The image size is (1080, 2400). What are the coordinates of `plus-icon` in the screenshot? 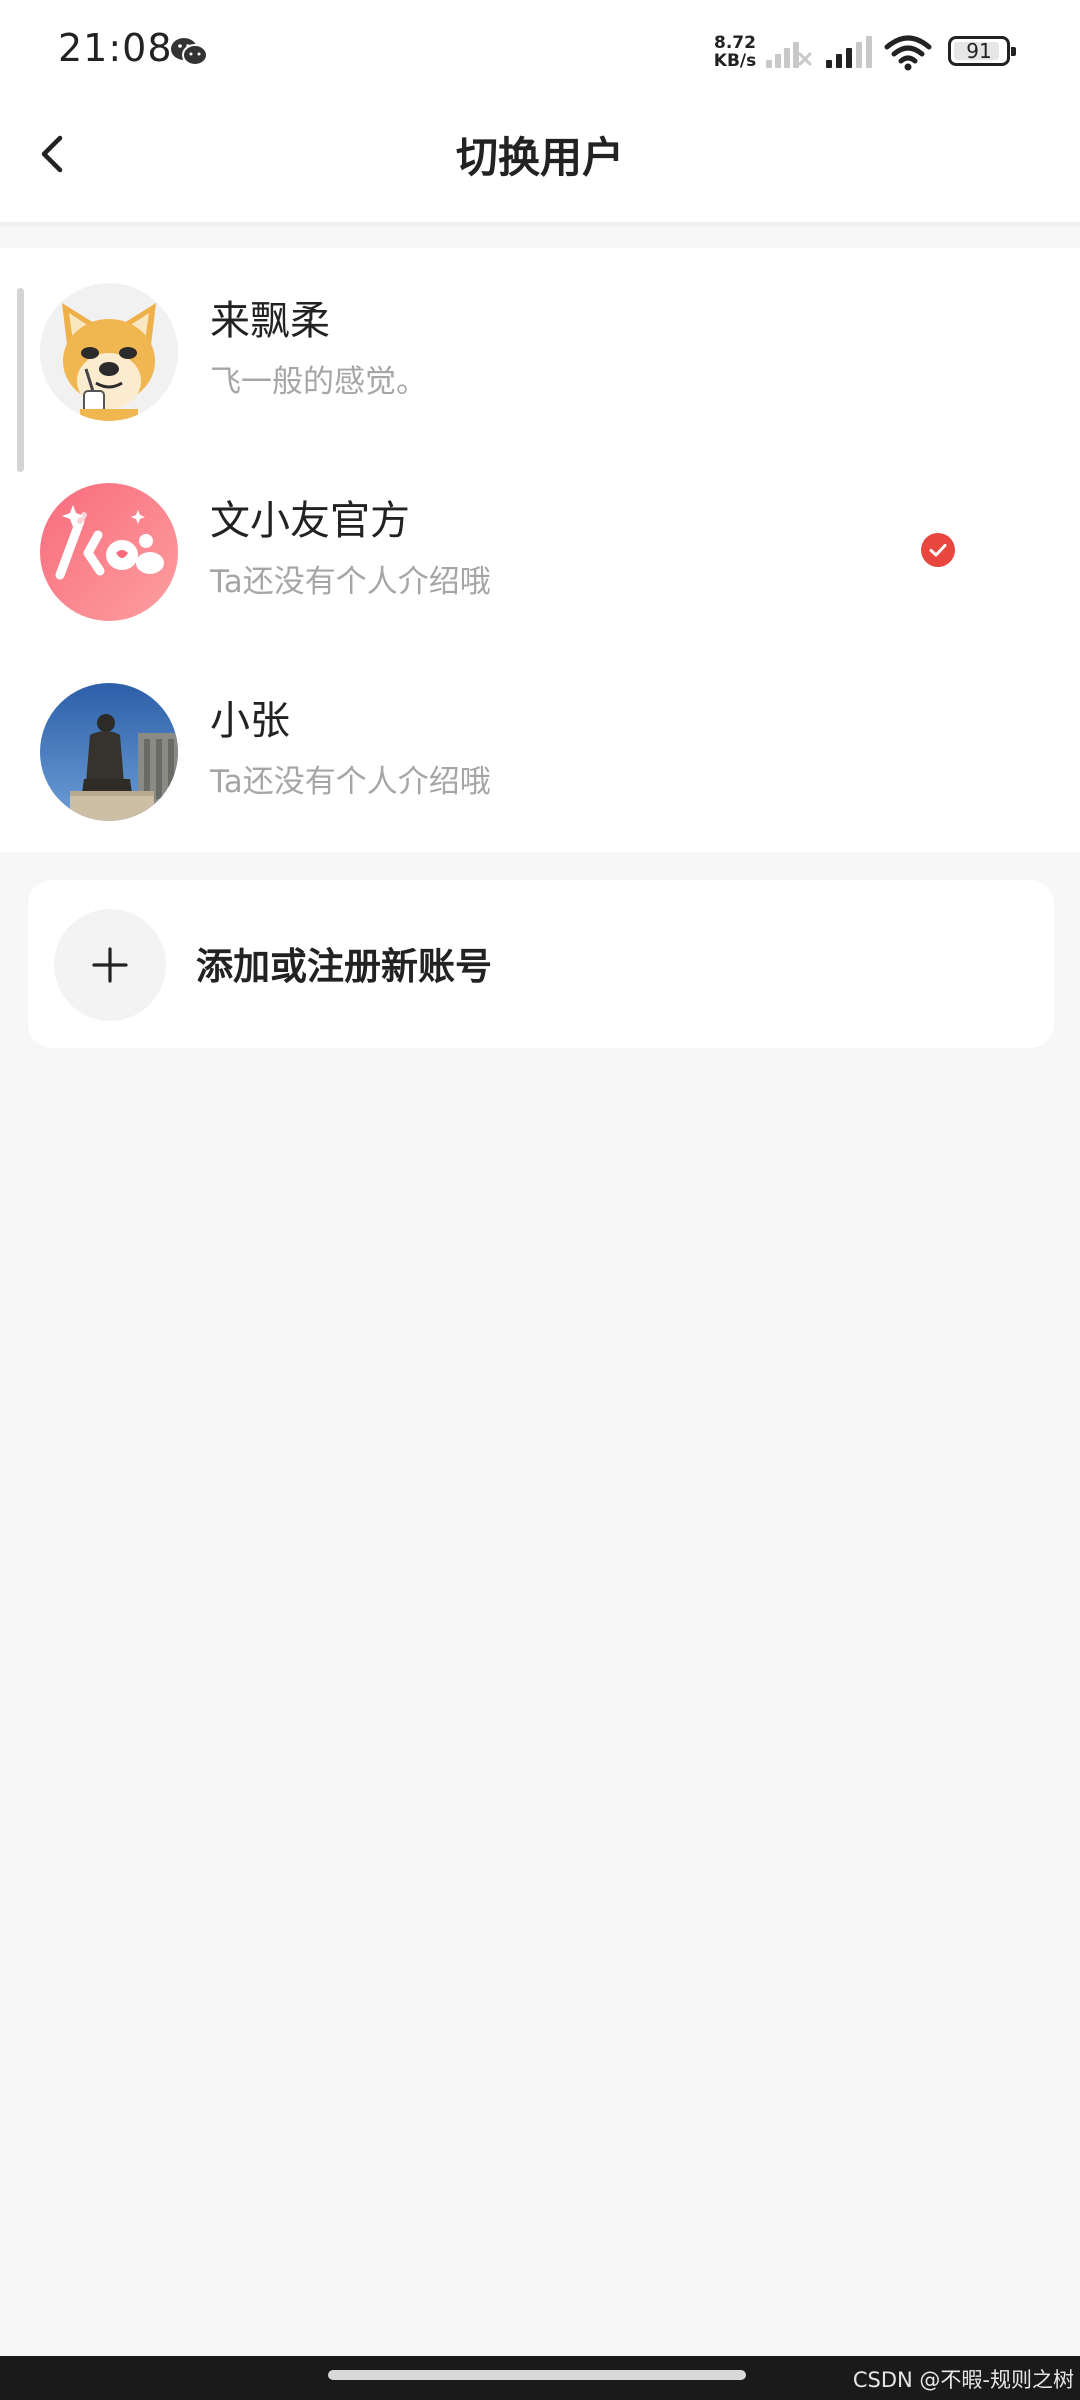 It's located at (110, 965).